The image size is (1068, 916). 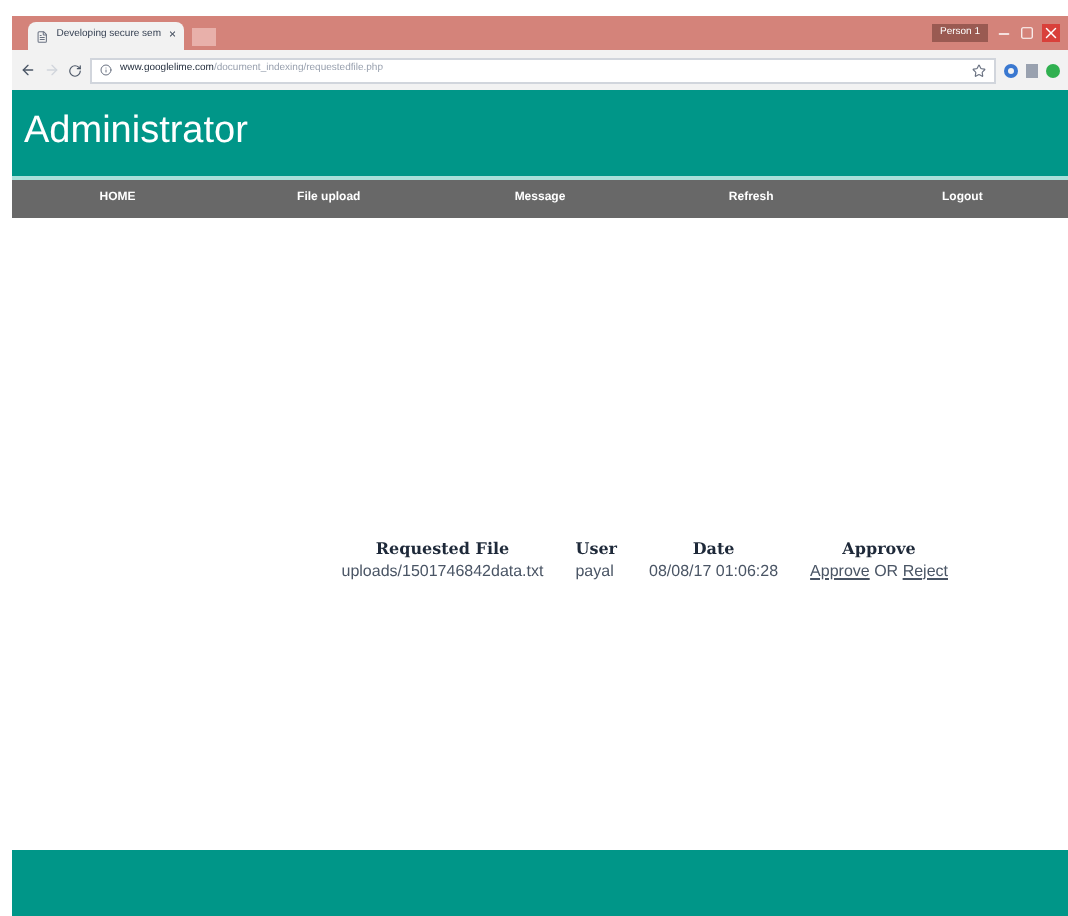 I want to click on star-icon, so click(x=979, y=70).